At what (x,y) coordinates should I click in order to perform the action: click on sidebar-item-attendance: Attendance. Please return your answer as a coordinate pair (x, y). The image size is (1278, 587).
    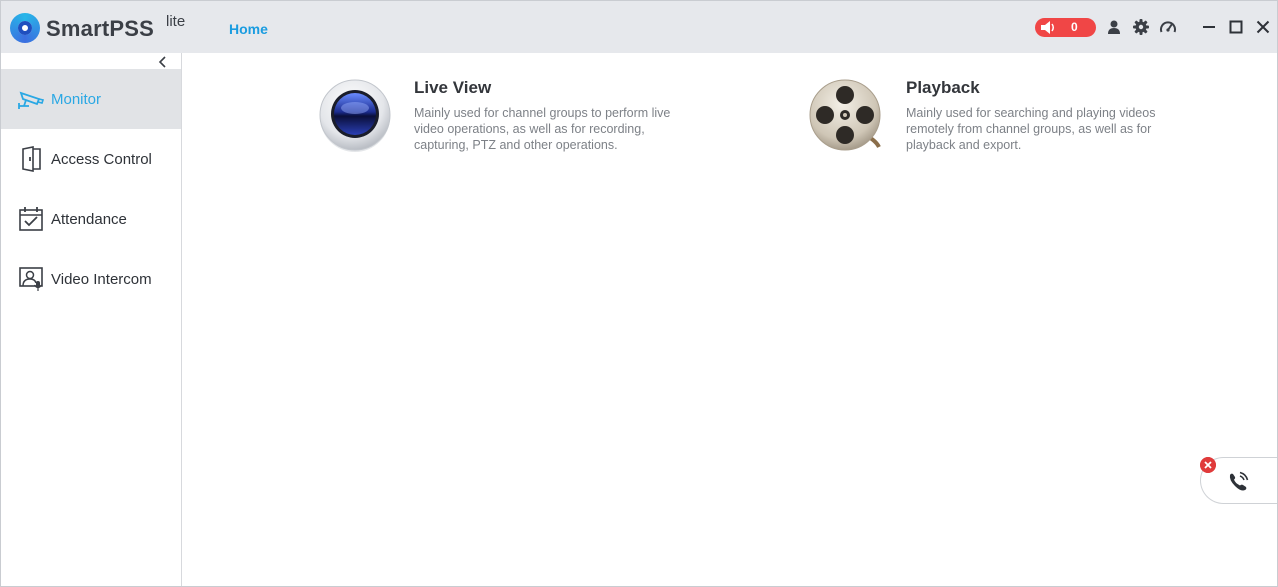
    Looking at the image, I should click on (91, 219).